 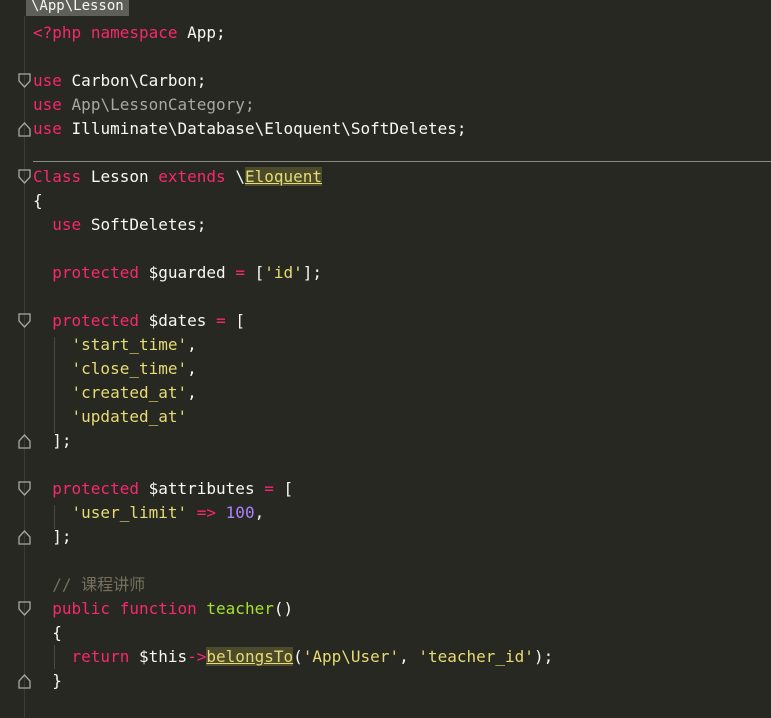 What do you see at coordinates (177, 320) in the screenshot?
I see `property-name: $dates` at bounding box center [177, 320].